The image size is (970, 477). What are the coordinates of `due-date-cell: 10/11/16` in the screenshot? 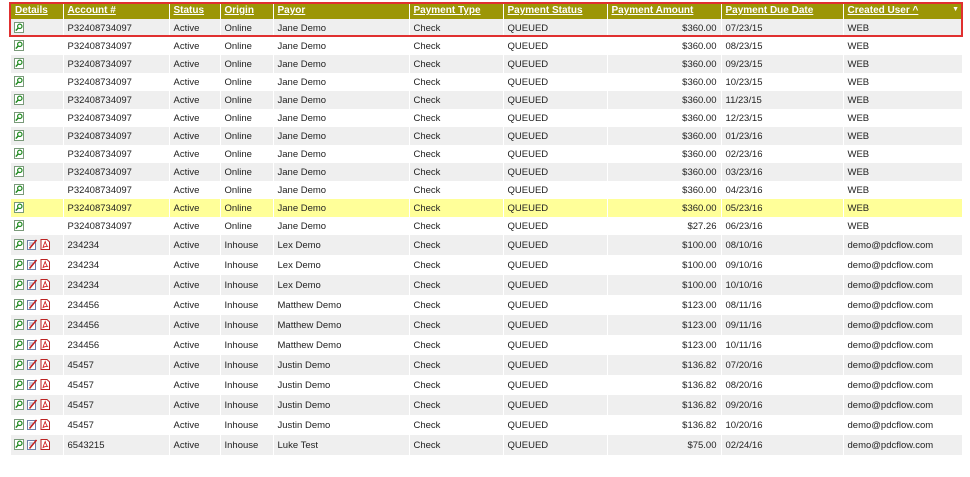 It's located at (782, 345).